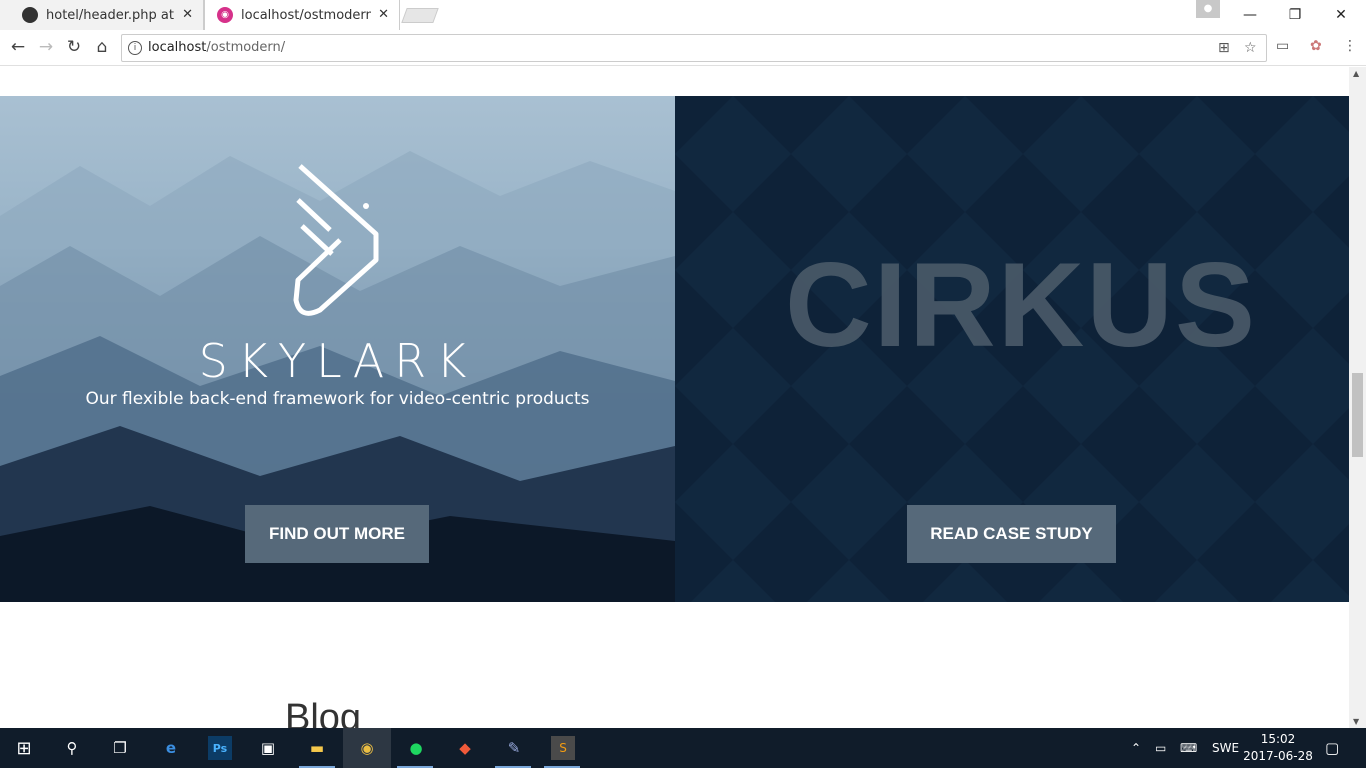 Image resolution: width=1366 pixels, height=768 pixels. I want to click on cast-icon: ▭, so click(1282, 46).